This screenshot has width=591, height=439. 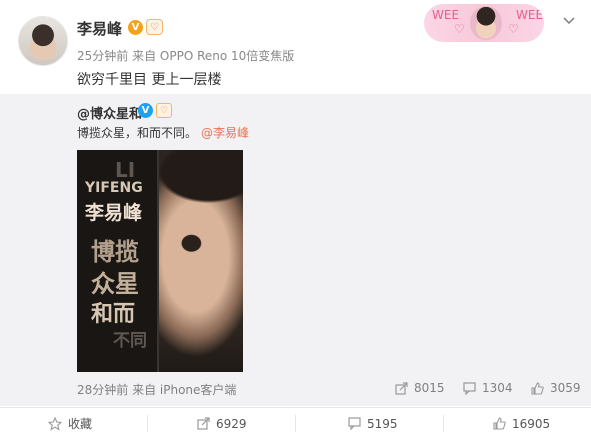 What do you see at coordinates (382, 423) in the screenshot?
I see `comment-count: 5195` at bounding box center [382, 423].